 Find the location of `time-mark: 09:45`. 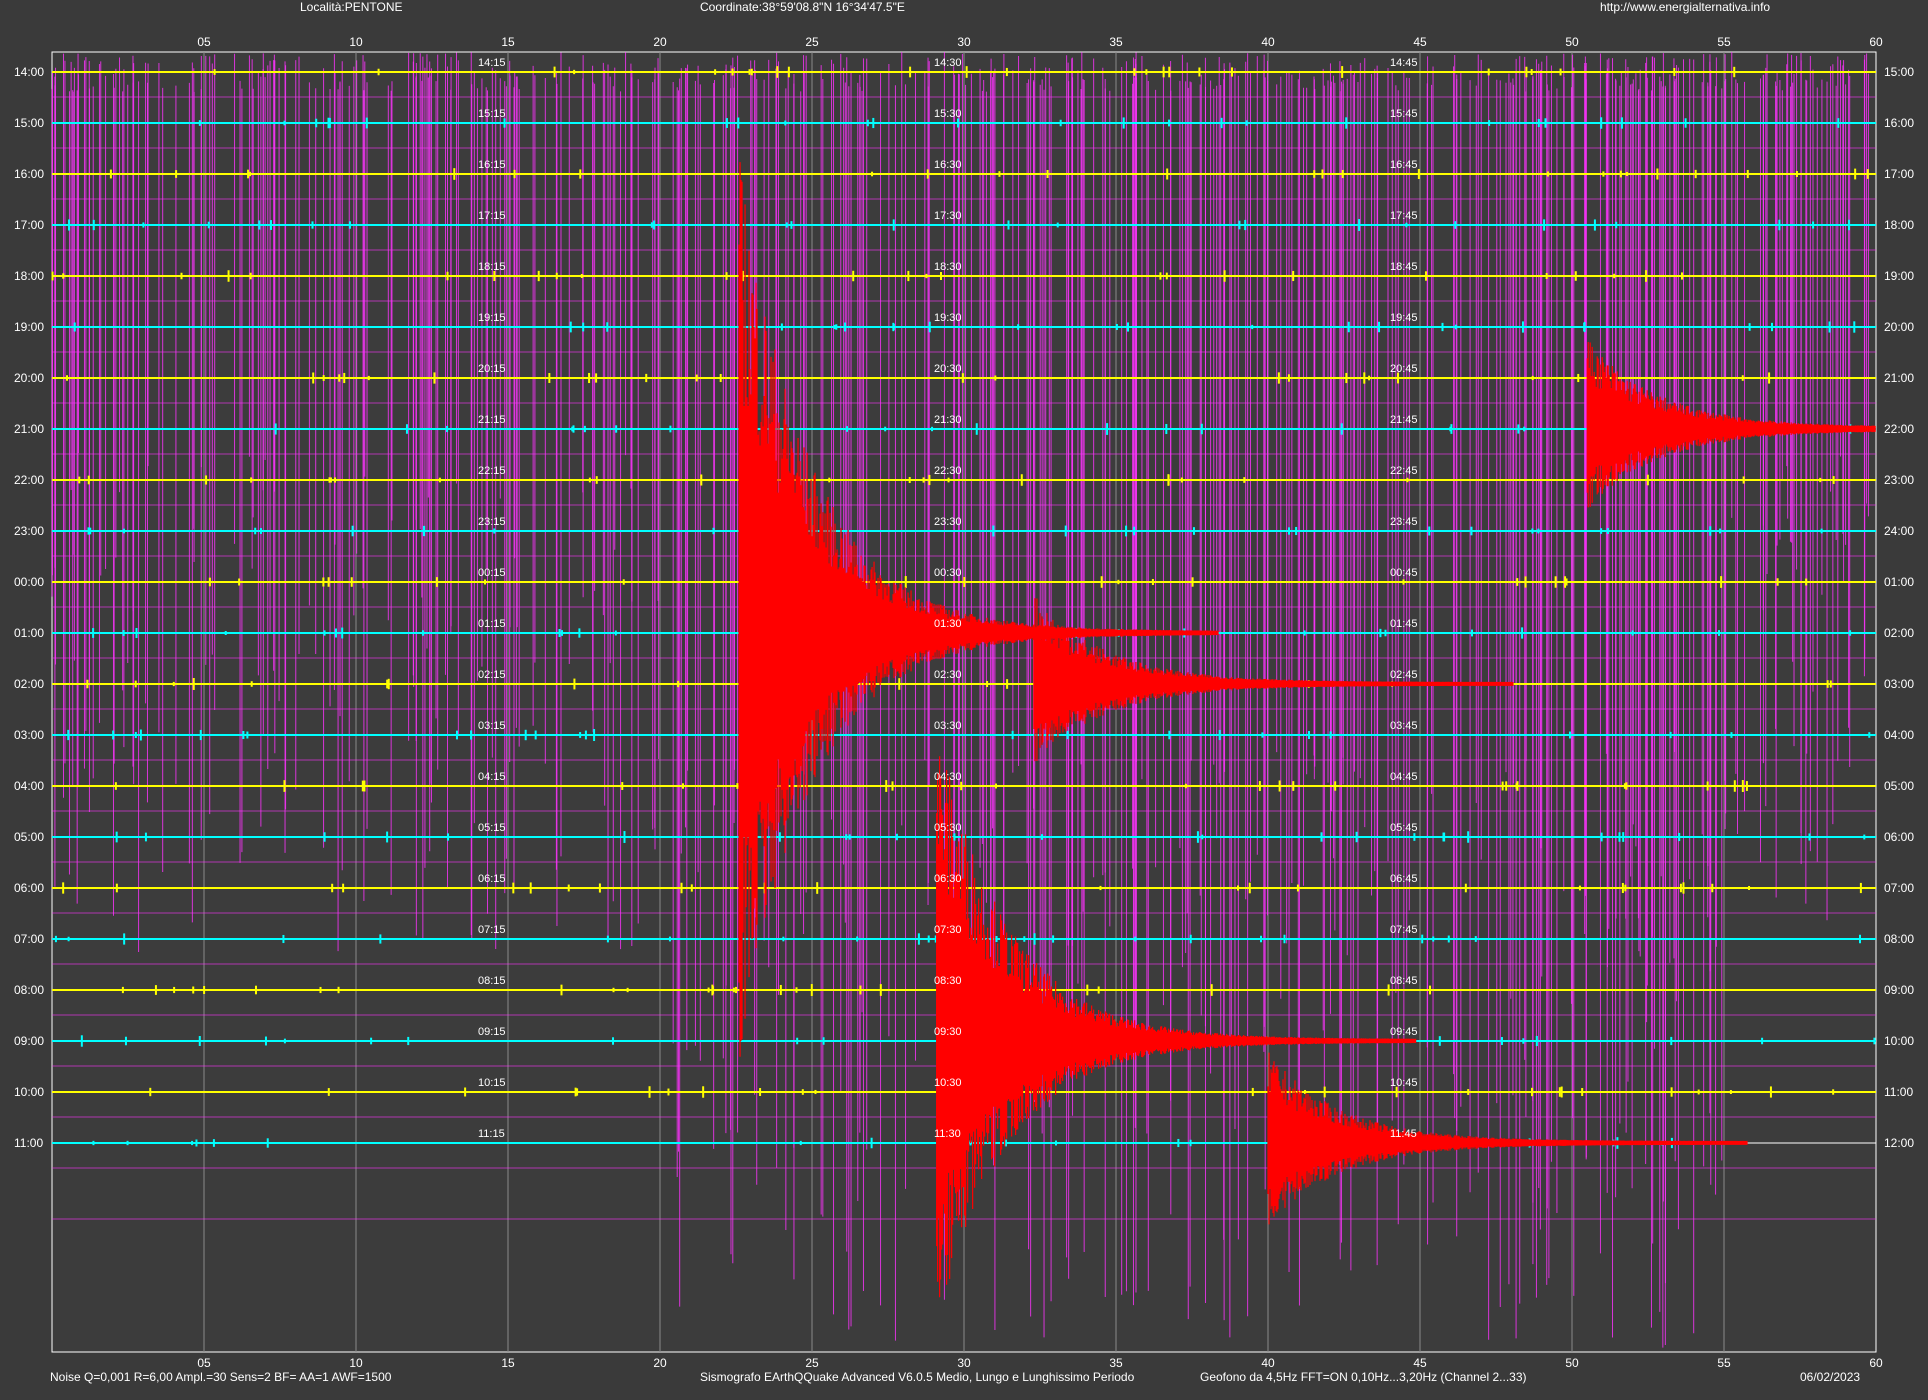

time-mark: 09:45 is located at coordinates (1404, 1032).